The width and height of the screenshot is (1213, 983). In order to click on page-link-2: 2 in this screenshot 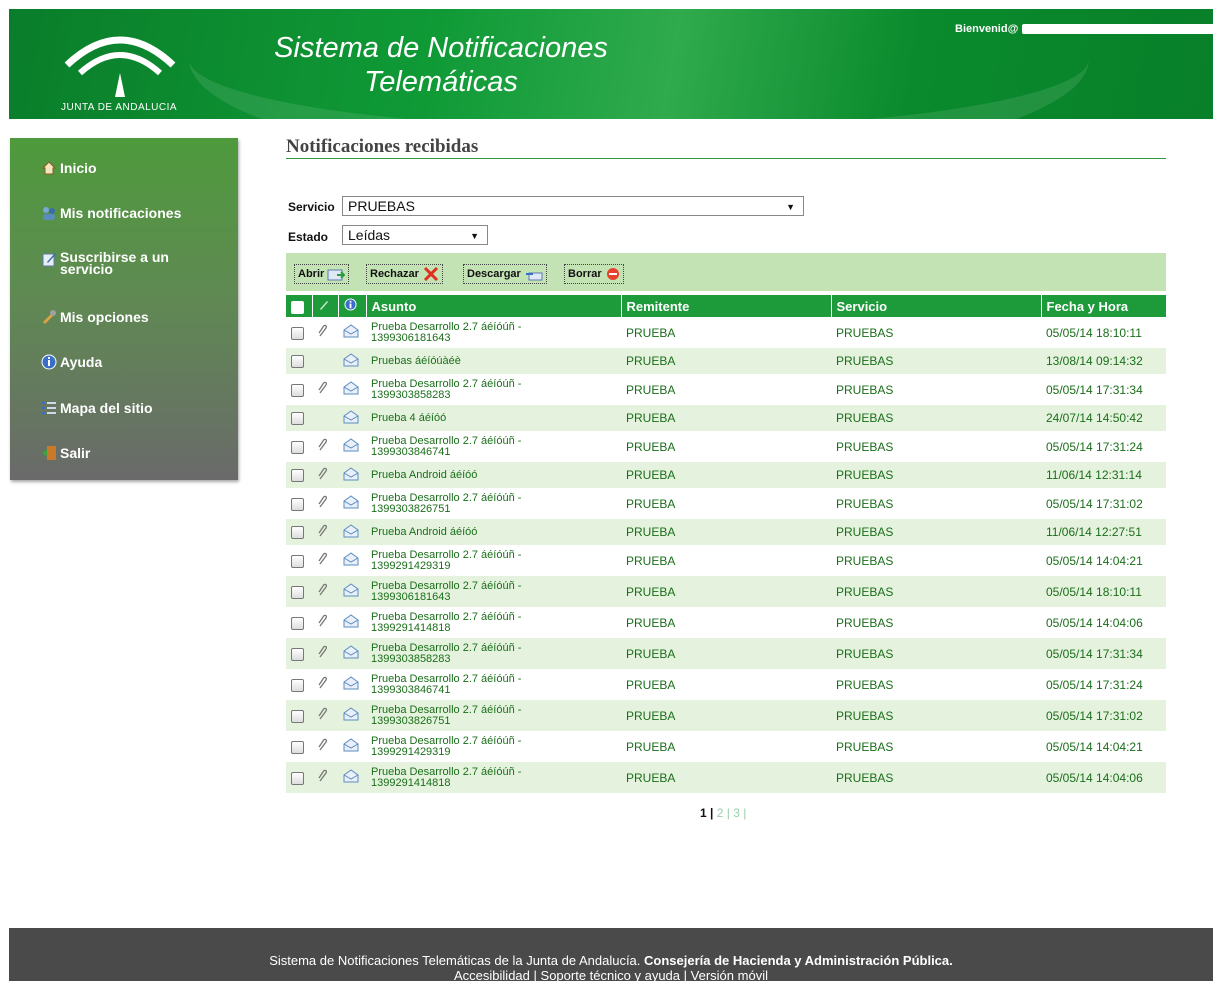, I will do `click(720, 813)`.